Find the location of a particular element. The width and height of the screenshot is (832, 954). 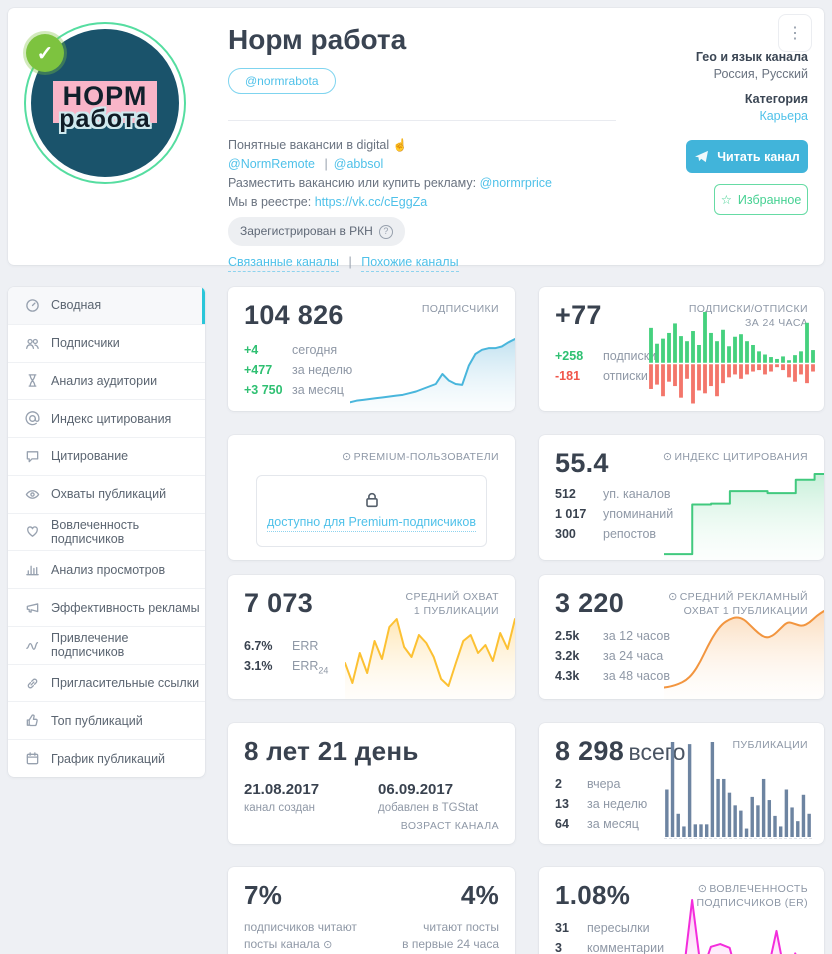

premium-label: ⊙ PREMIUM-ПОЛЬЗОВАТЕЛИ is located at coordinates (420, 457).